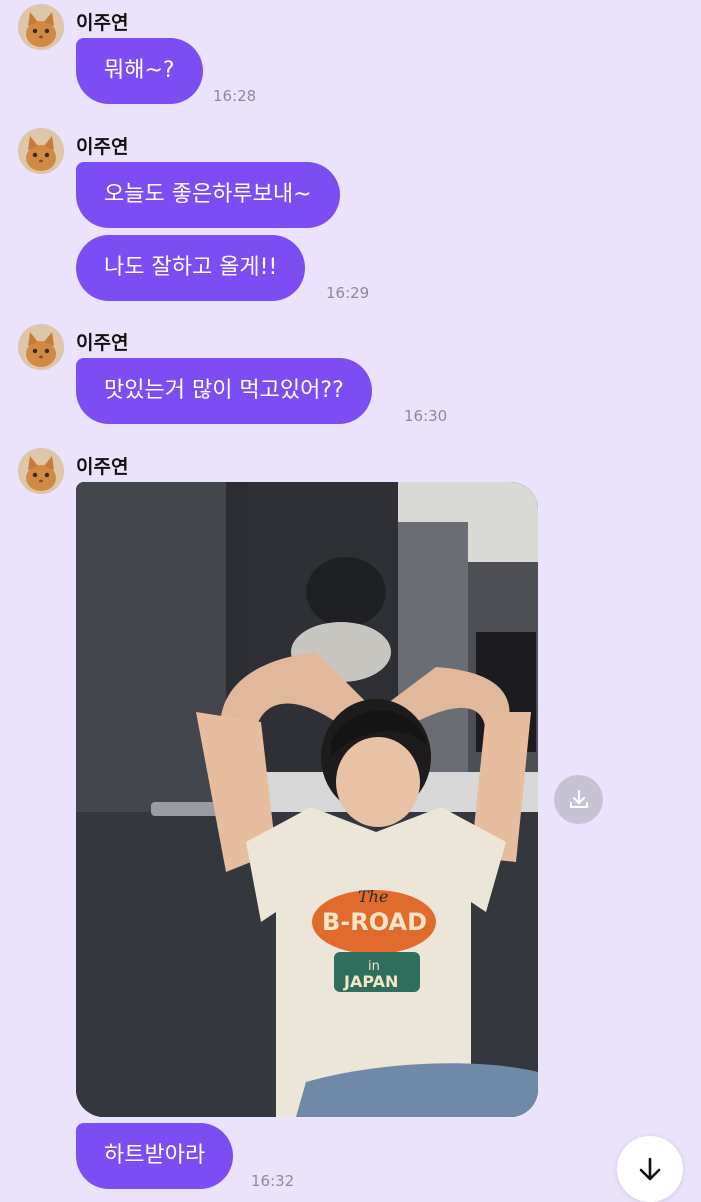 This screenshot has width=701, height=1202. I want to click on arrow-down-icon, so click(650, 1169).